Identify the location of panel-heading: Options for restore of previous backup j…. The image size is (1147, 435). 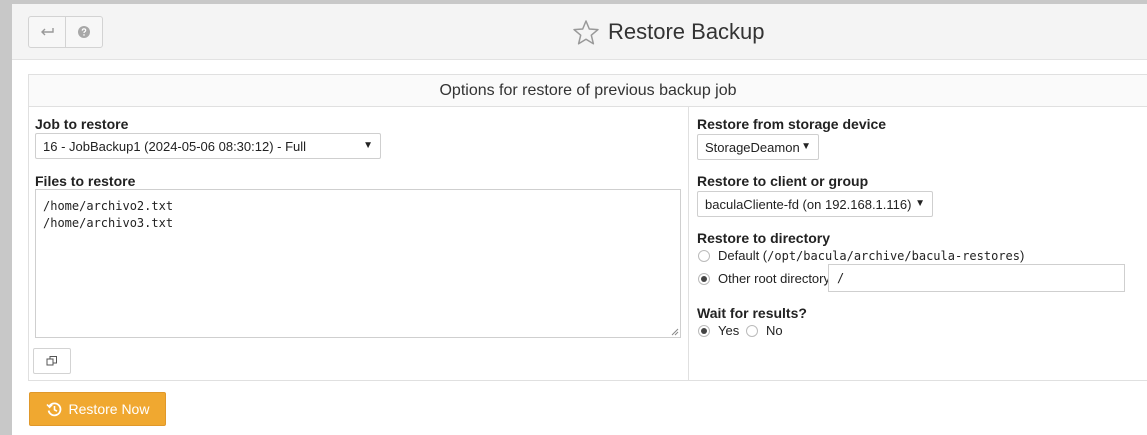
(588, 91).